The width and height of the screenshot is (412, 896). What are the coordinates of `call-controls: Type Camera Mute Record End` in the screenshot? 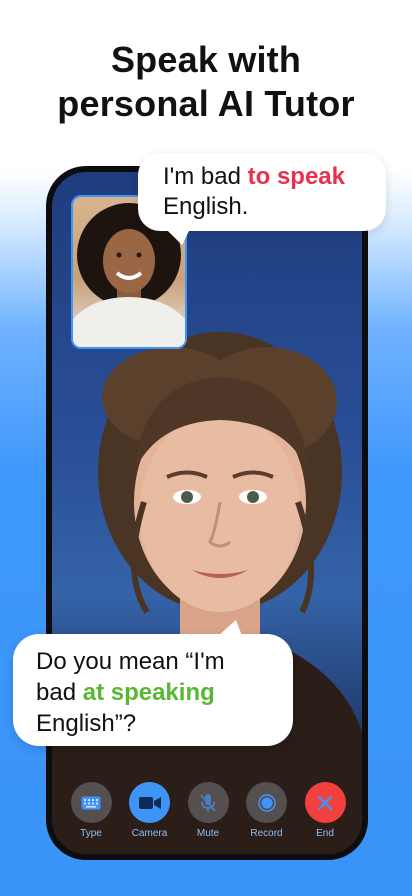 It's located at (208, 813).